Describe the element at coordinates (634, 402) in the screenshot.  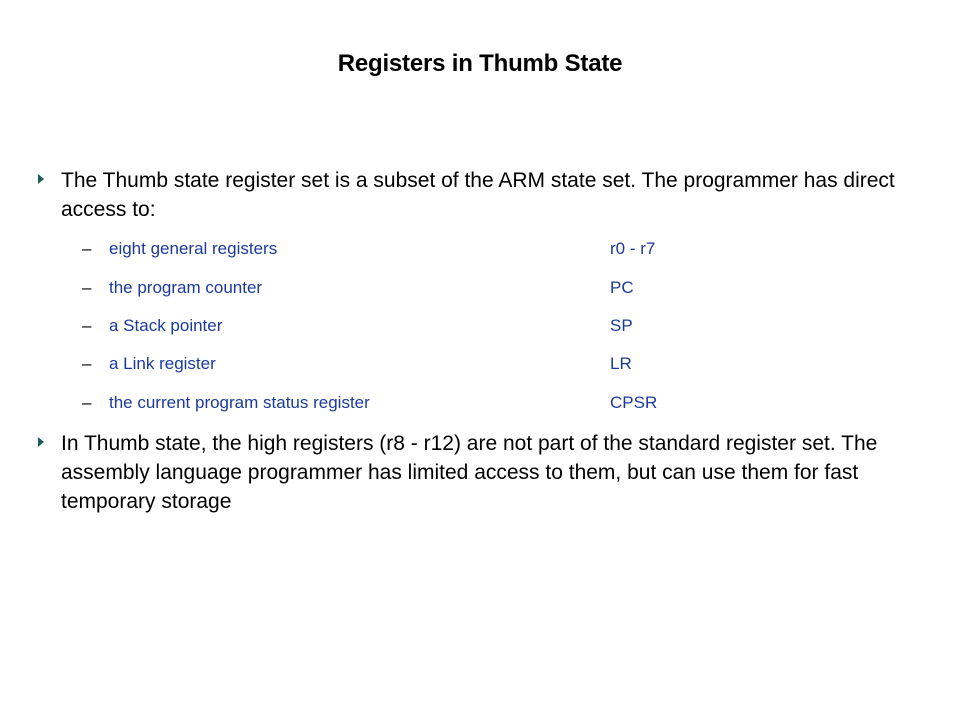
I see `sub-item-register: CPSR` at that location.